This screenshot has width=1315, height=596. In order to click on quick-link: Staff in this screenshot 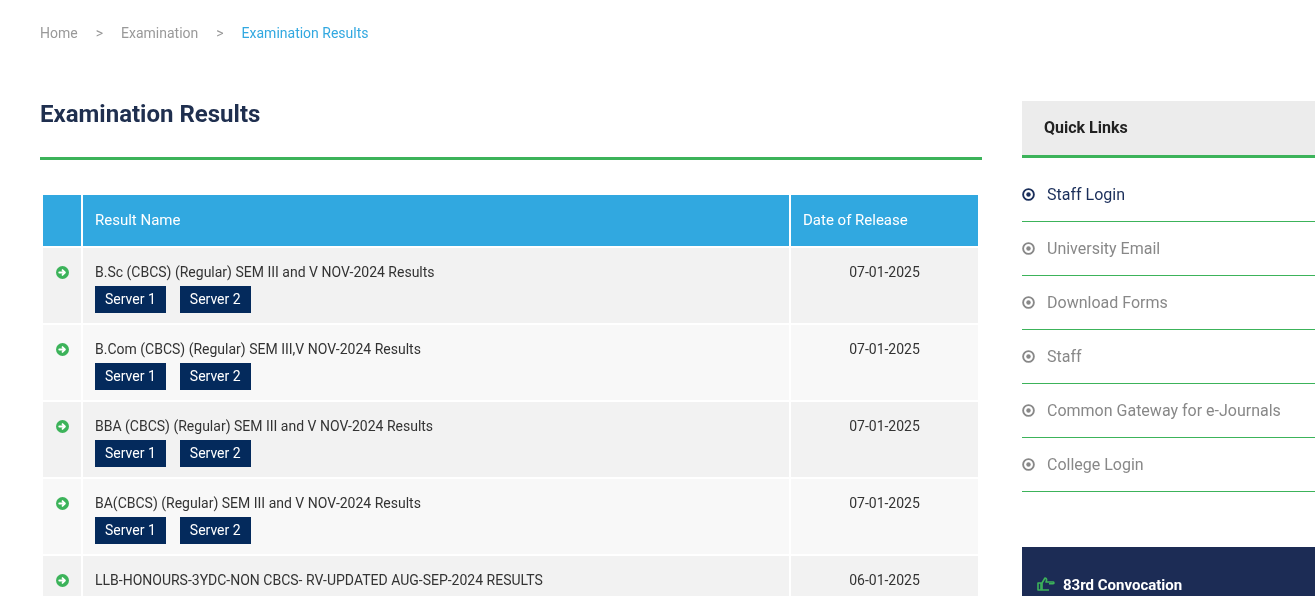, I will do `click(1168, 357)`.